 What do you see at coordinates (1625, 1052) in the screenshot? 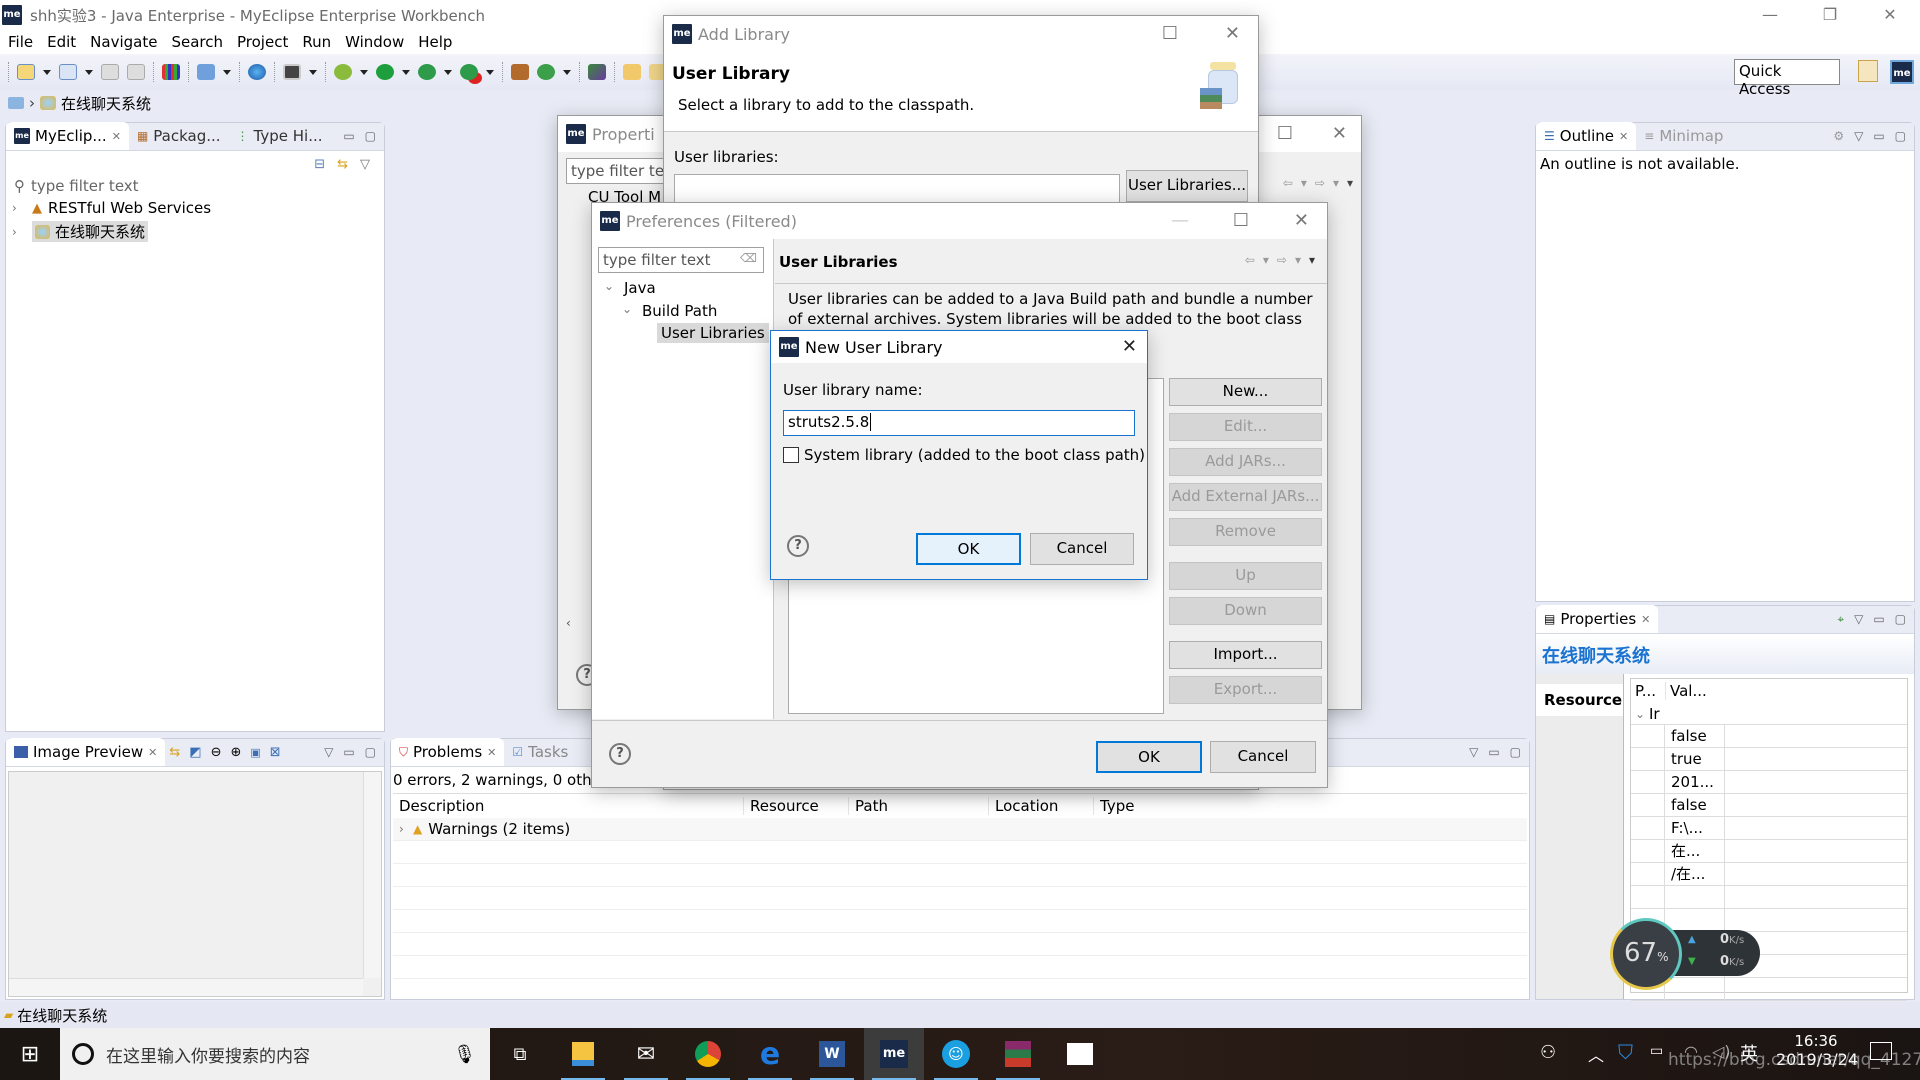
I see `security-shield-icon: ⛉` at bounding box center [1625, 1052].